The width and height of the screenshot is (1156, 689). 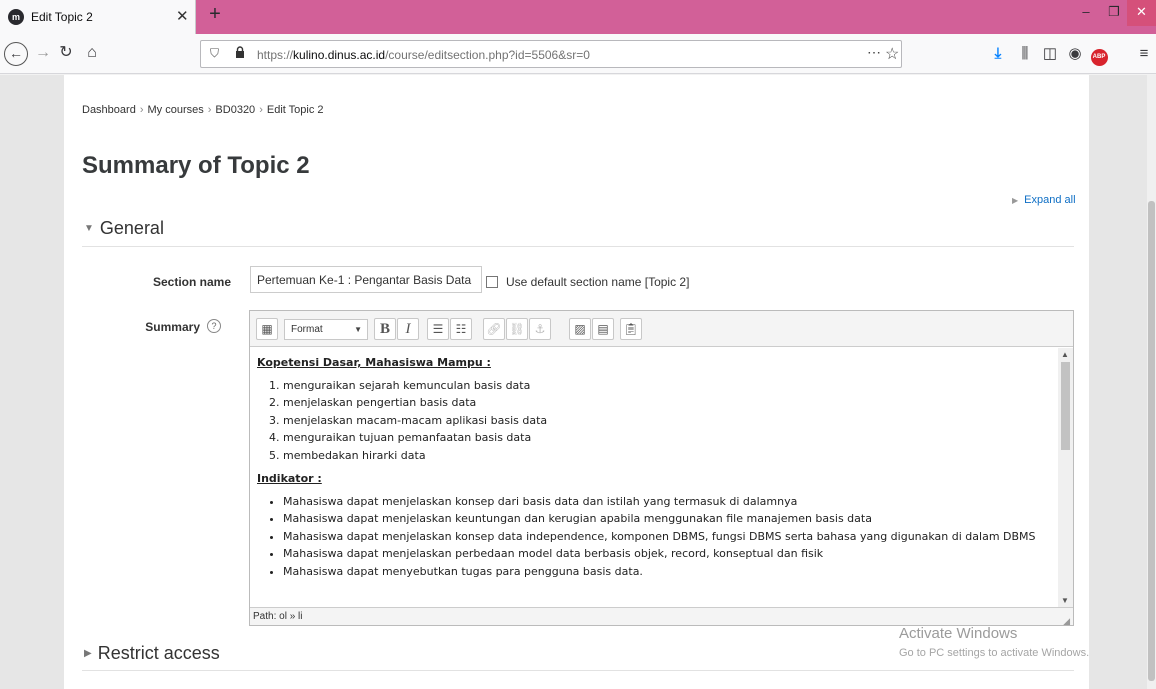 I want to click on expand-all-link: ▶ Expand all, so click(x=1044, y=200).